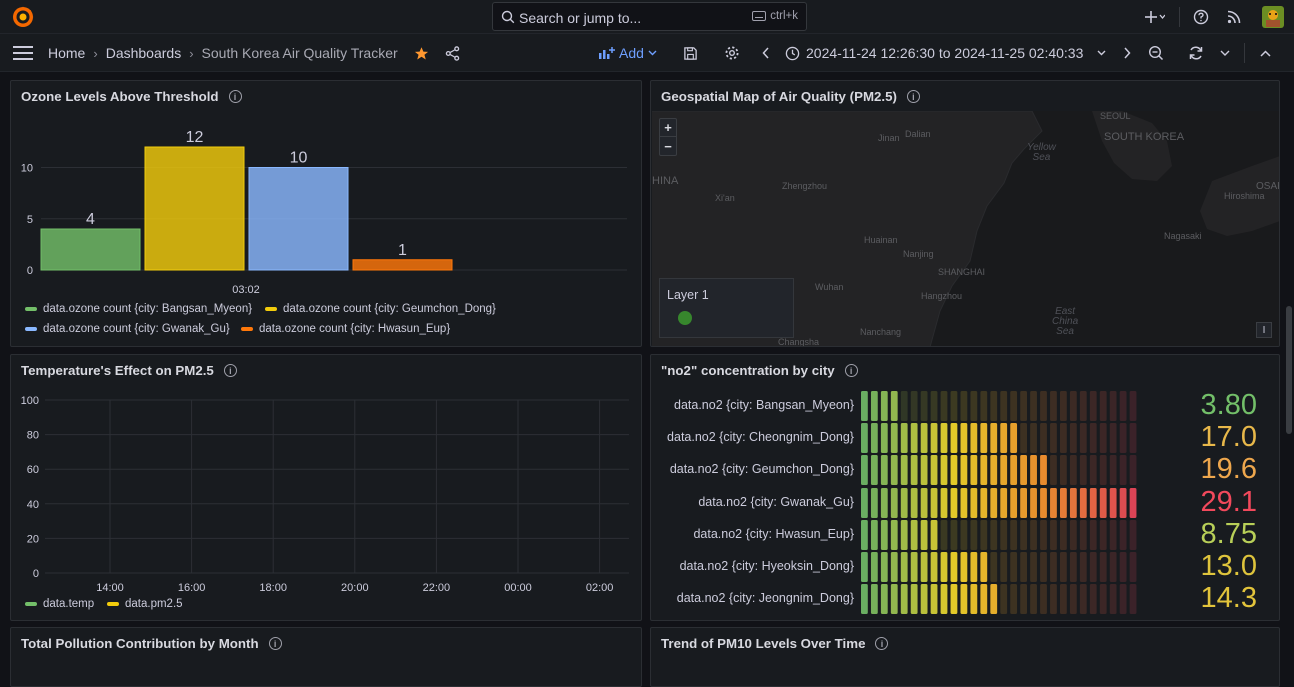 The height and width of the screenshot is (687, 1294). I want to click on map-zoom-out-button: −, so click(668, 146).